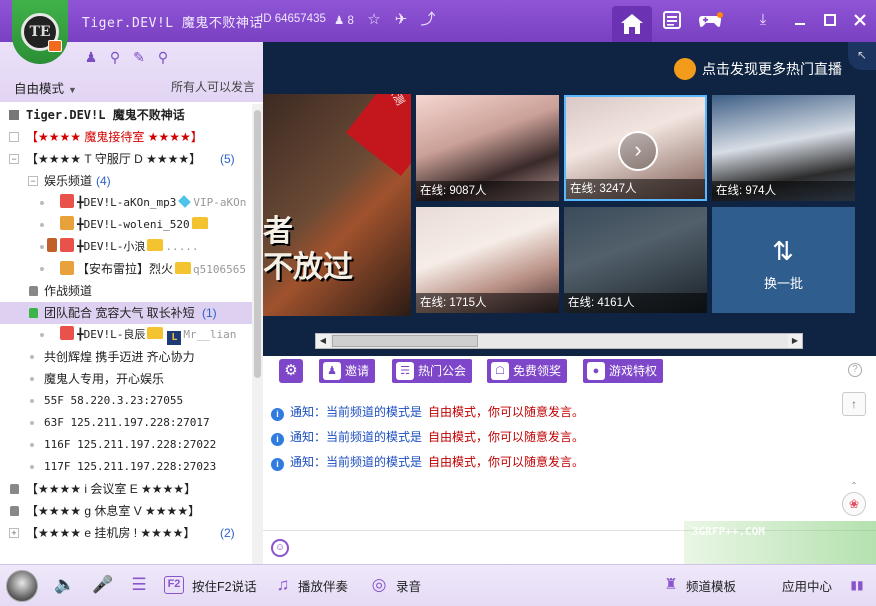 The height and width of the screenshot is (606, 876). What do you see at coordinates (763, 20) in the screenshot?
I see `download-icon: ⤓` at bounding box center [763, 20].